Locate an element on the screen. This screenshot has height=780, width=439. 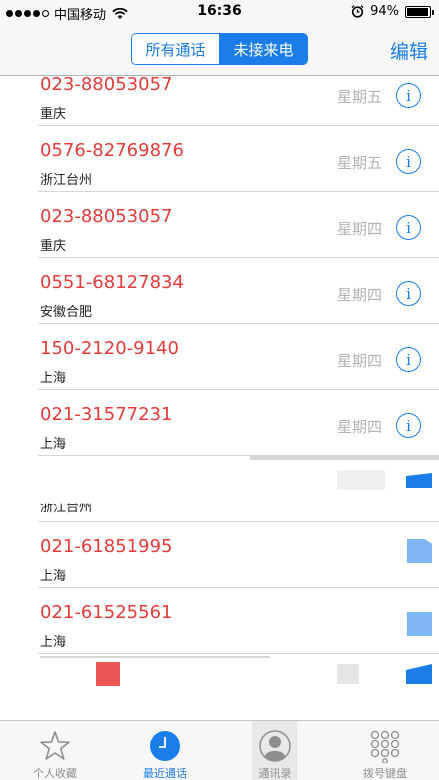
call-row is located at coordinates (219, 687).